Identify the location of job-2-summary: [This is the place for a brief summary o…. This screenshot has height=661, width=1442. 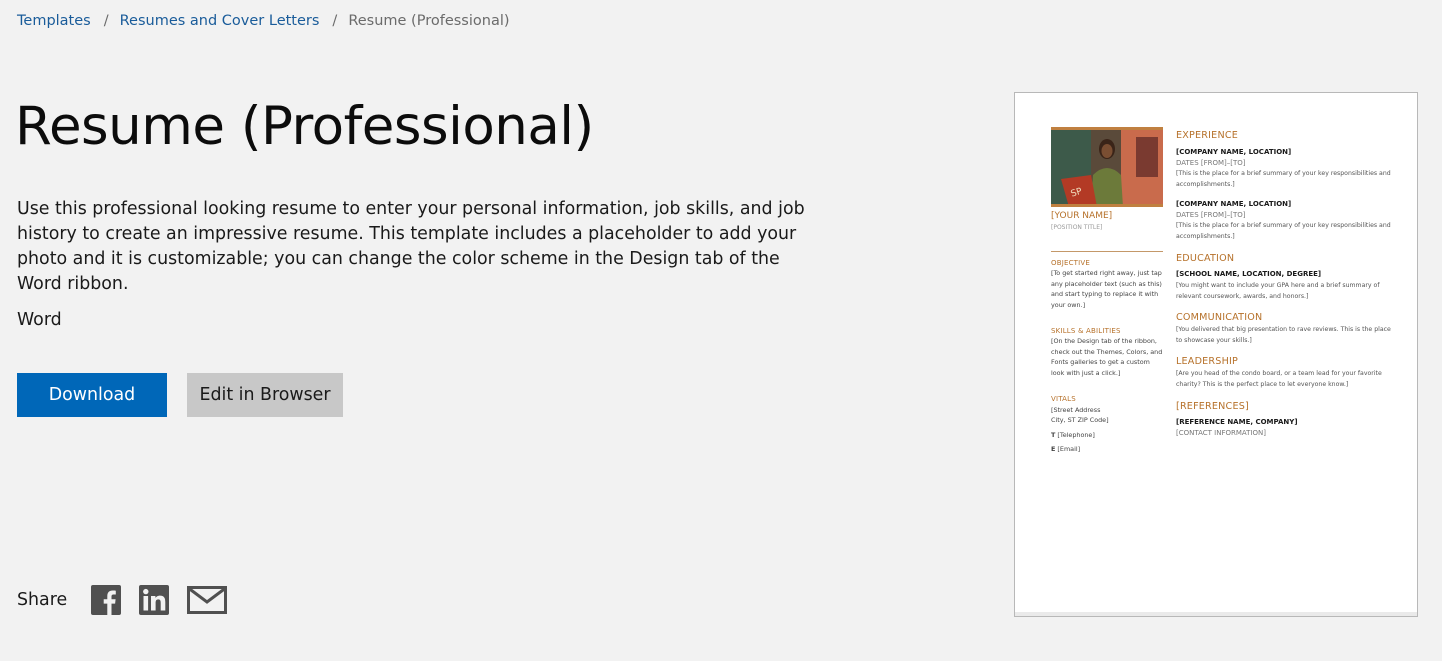
(1283, 231).